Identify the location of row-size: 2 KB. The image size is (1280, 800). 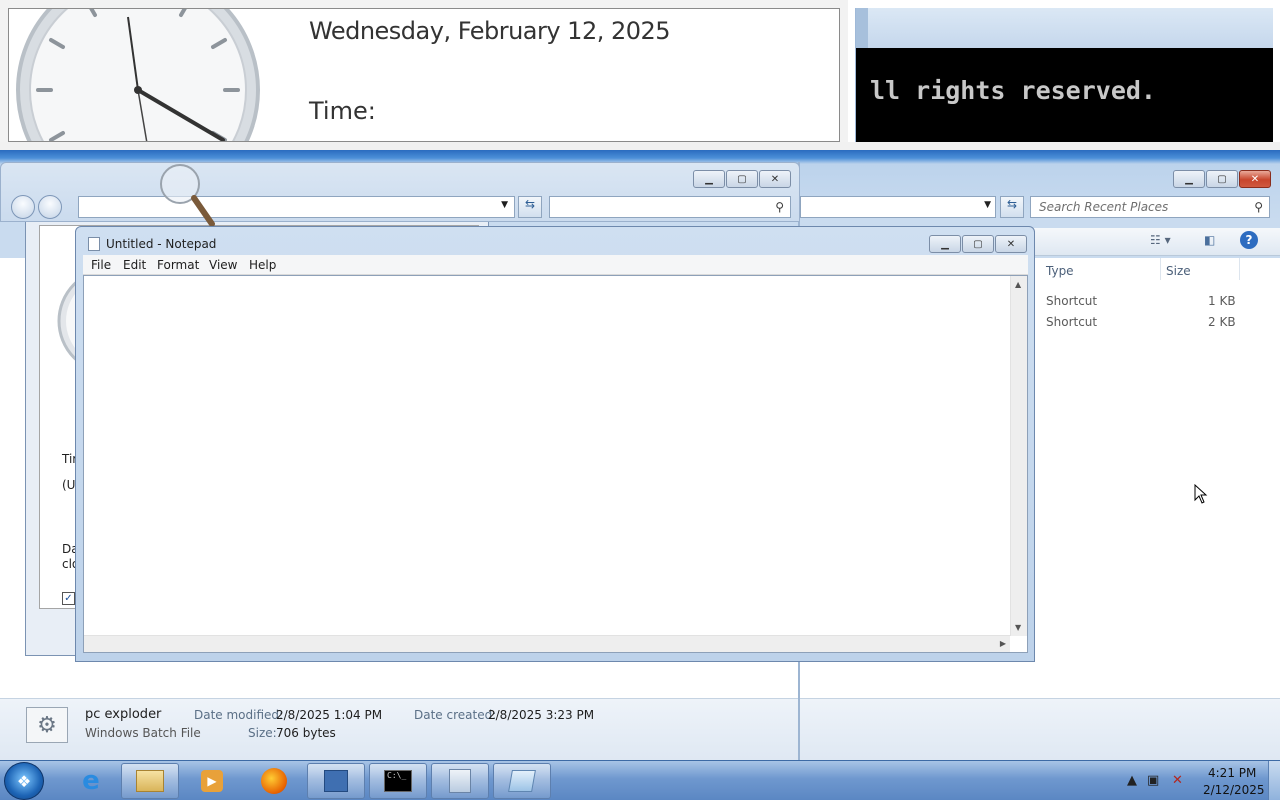
(1222, 322).